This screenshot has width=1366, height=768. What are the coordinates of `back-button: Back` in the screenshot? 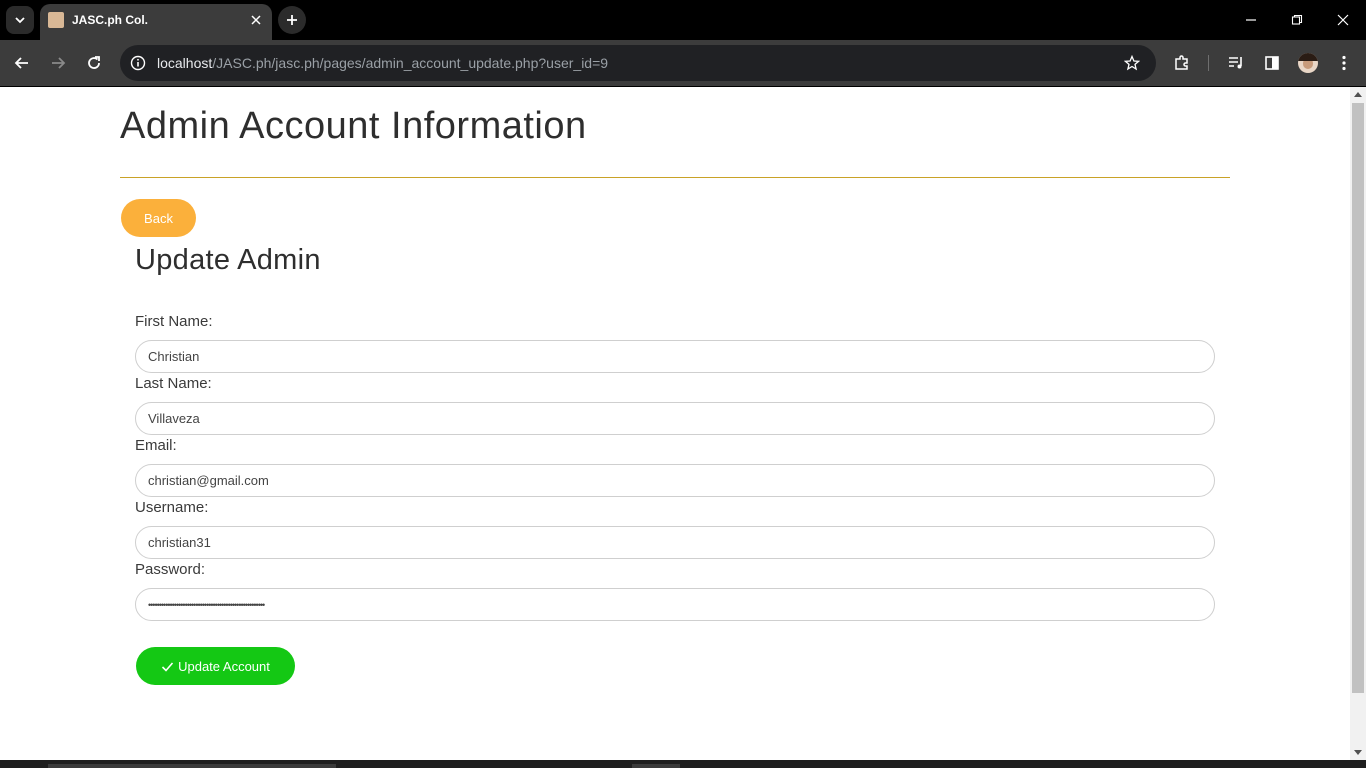 It's located at (158, 218).